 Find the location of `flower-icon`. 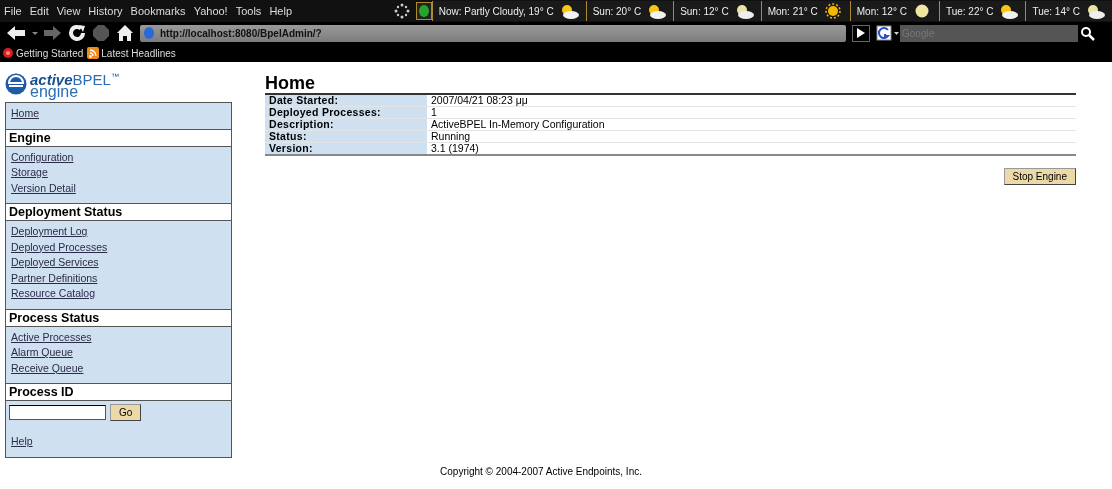

flower-icon is located at coordinates (8, 53).